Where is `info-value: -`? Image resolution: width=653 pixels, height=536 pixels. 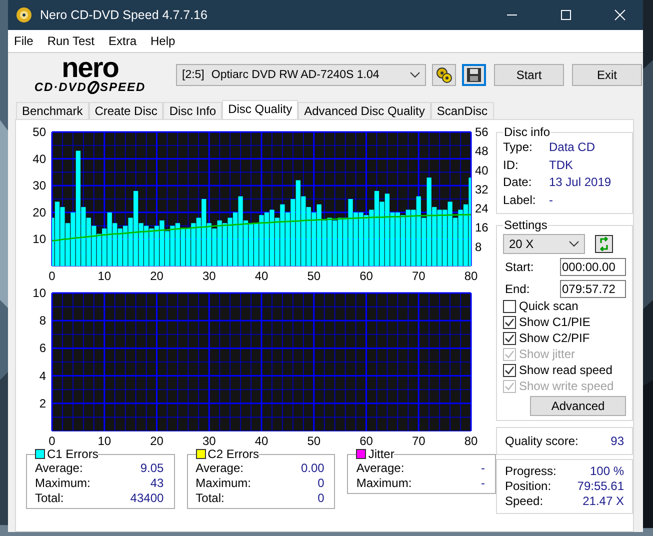
info-value: - is located at coordinates (551, 200).